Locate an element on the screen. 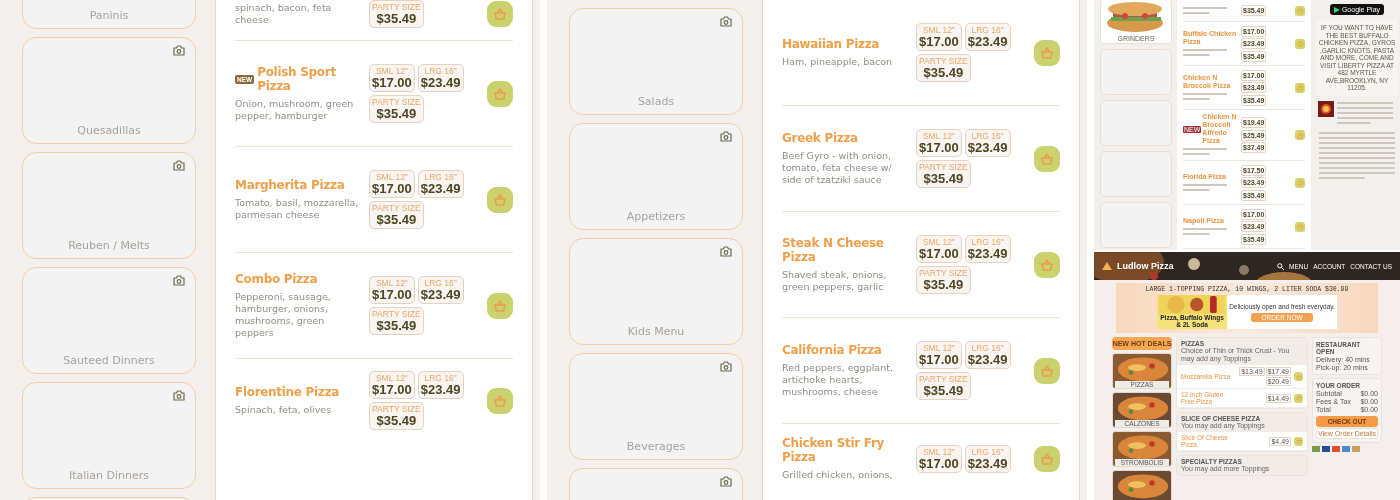  category-card: Kids Menu is located at coordinates (656, 291).